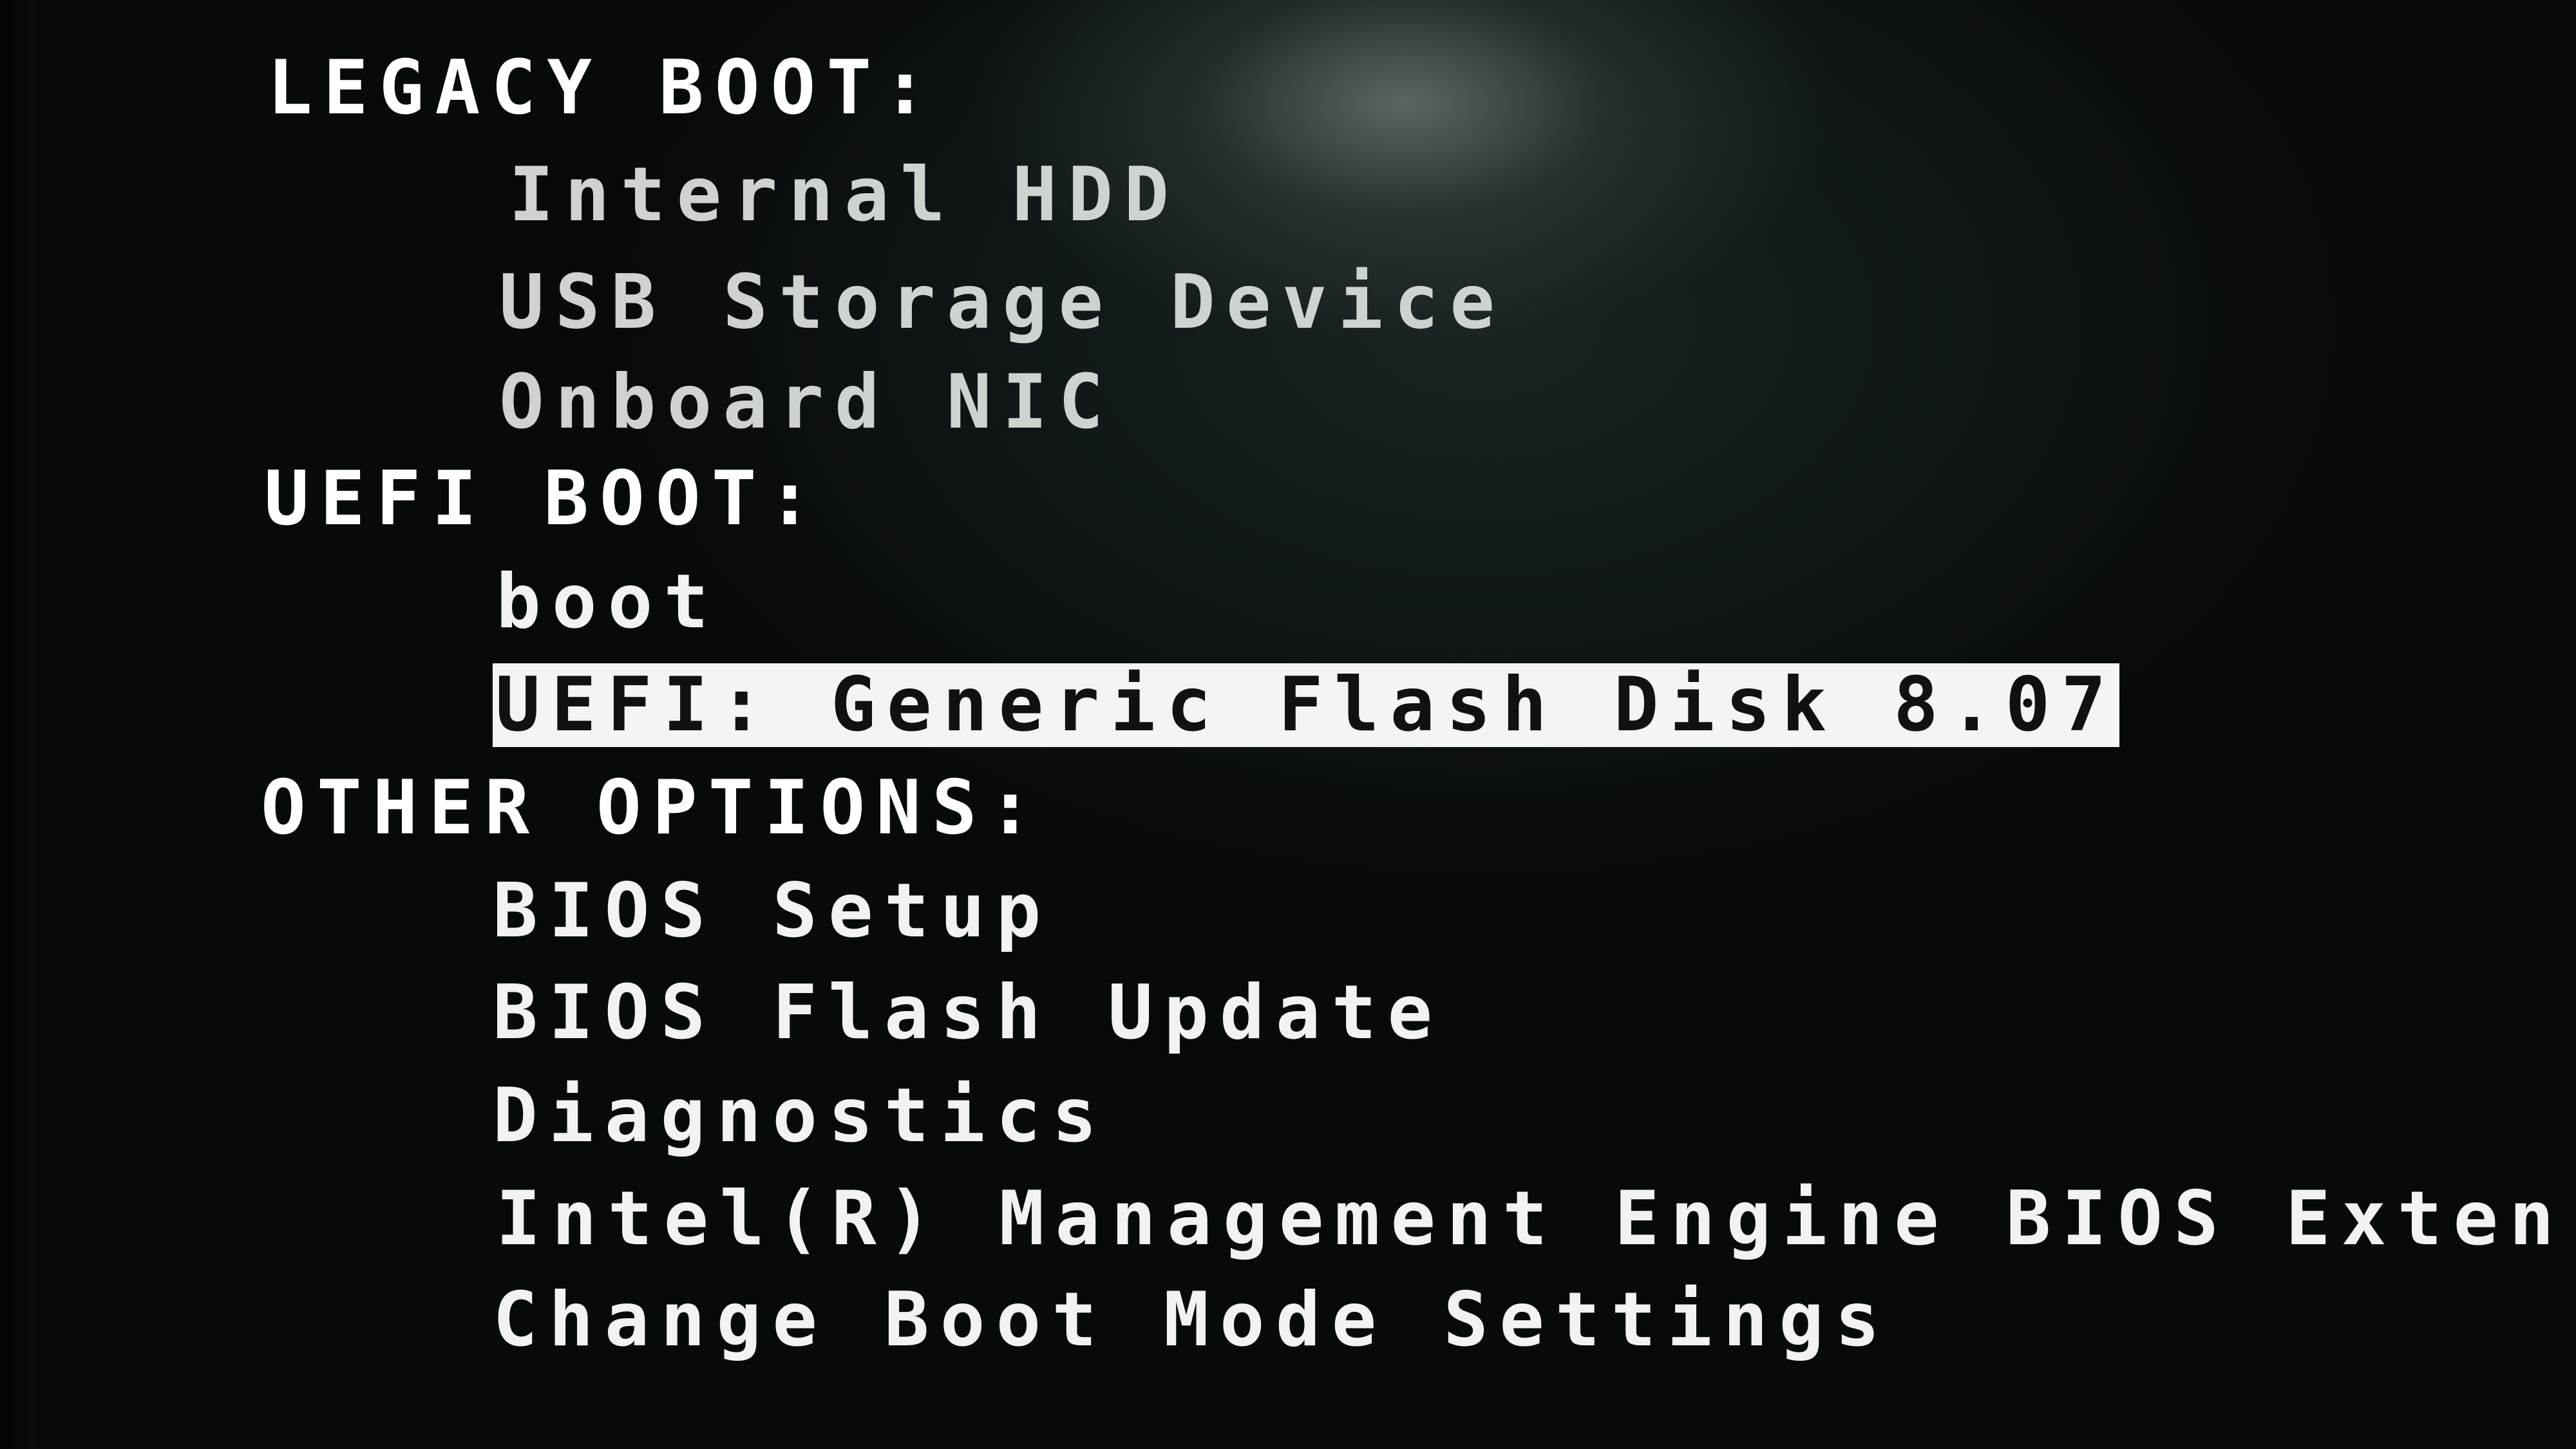 The width and height of the screenshot is (2576, 1449). I want to click on option-change-boot-mode-settings: Change Boot Mode Settings, so click(1192, 1320).